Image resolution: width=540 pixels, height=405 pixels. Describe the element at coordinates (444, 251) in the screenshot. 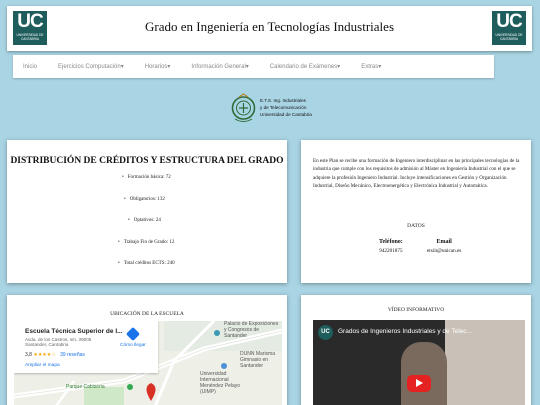

I see `email-value: etsiit@unican.es` at that location.